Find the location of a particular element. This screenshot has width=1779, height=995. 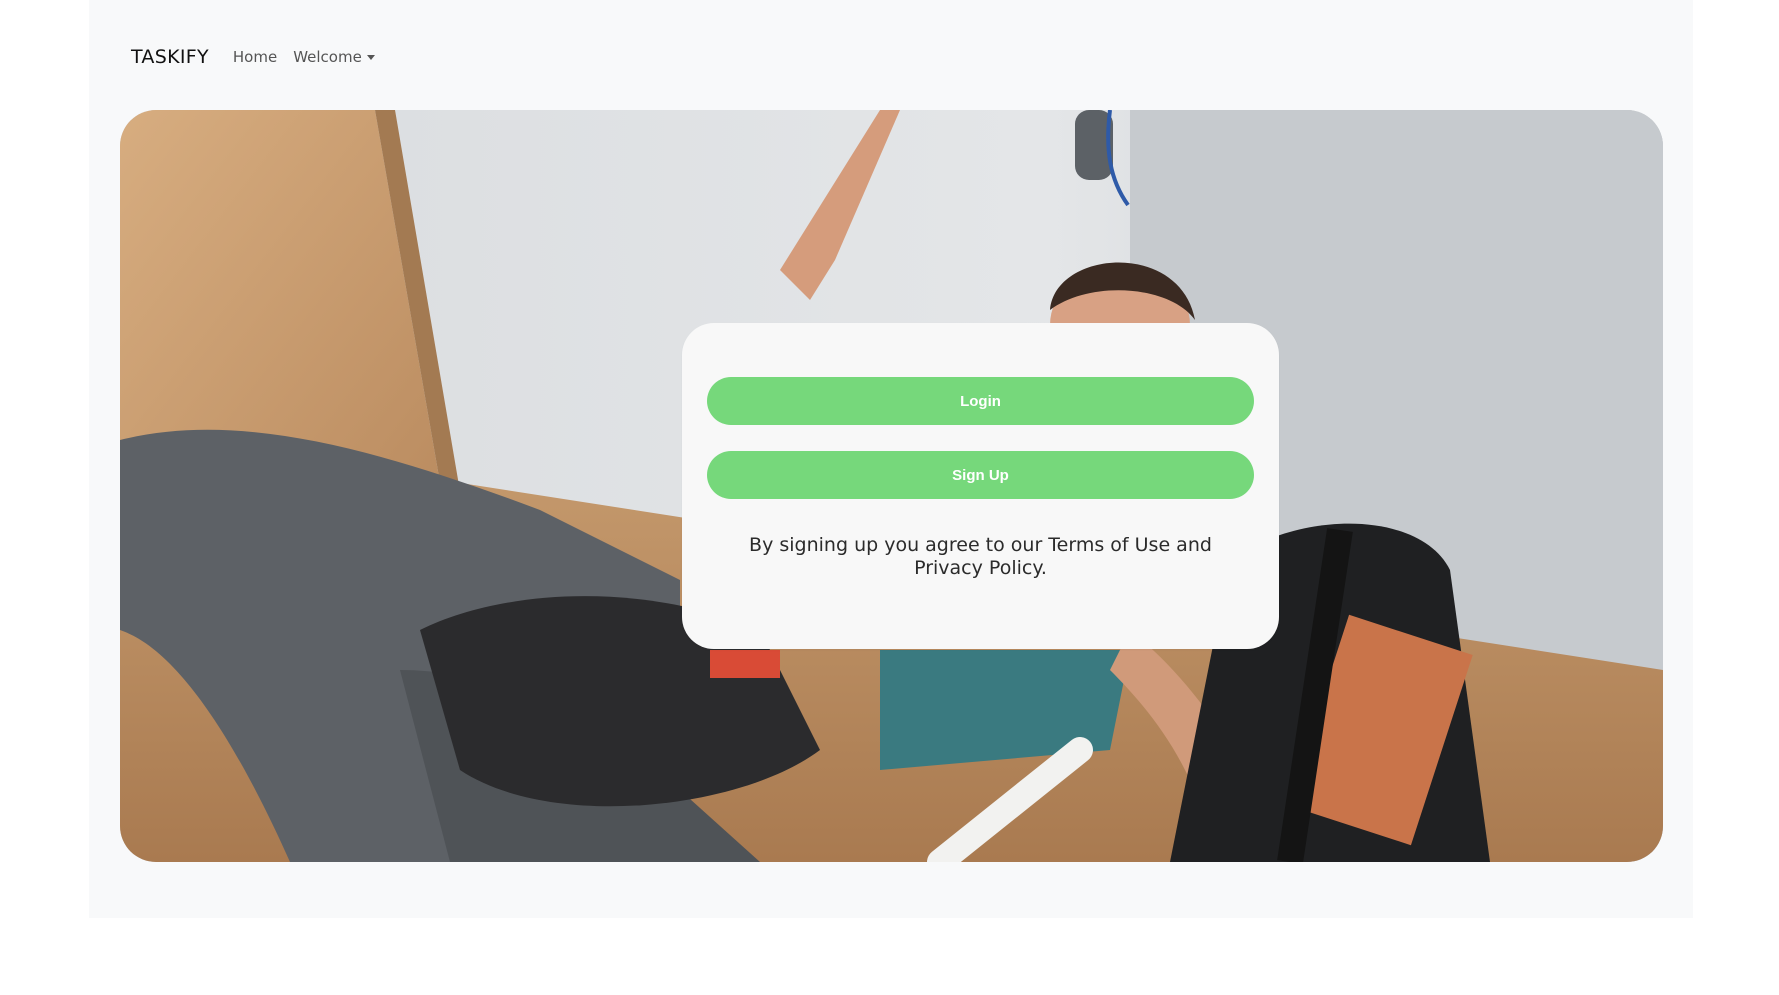

navbar: TASKIFY Home Welcome is located at coordinates (261, 57).